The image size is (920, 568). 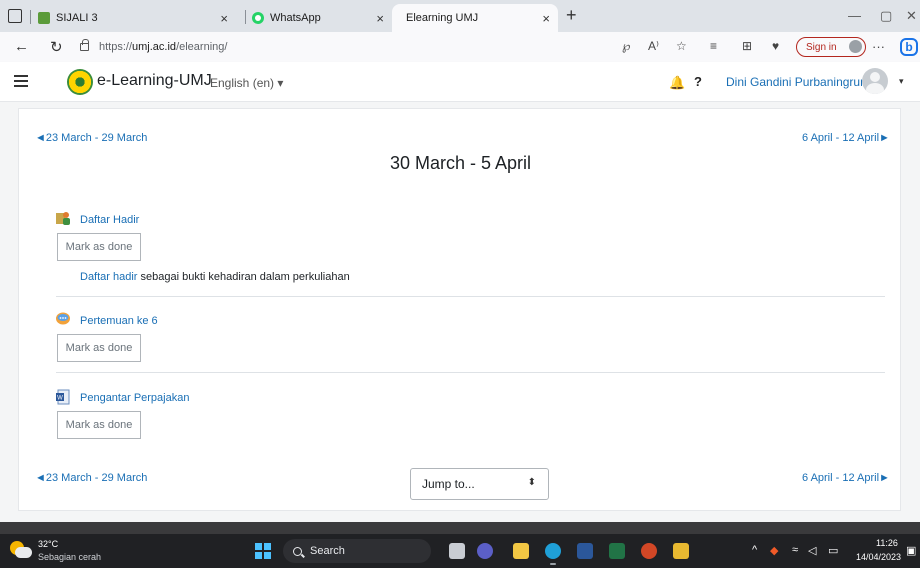 I want to click on url-path: /elearning/, so click(x=202, y=47).